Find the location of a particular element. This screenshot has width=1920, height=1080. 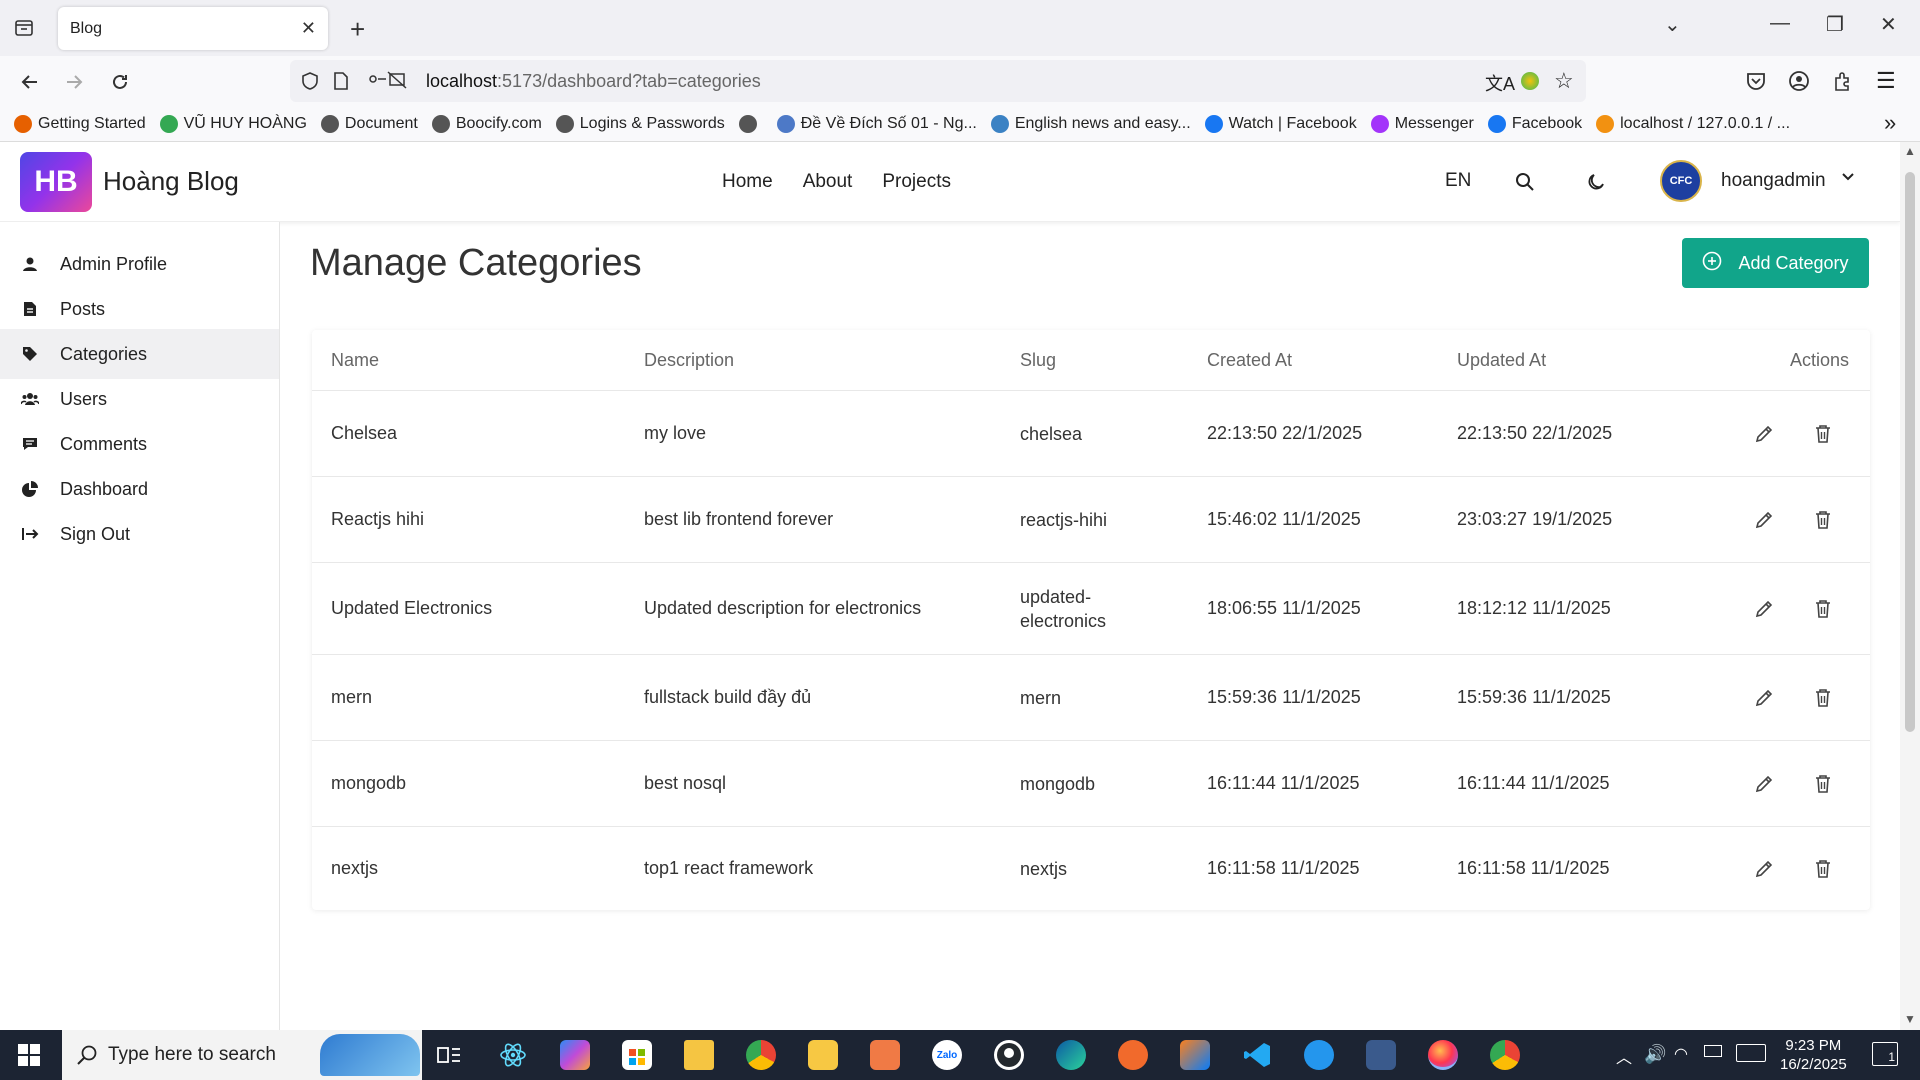

sidebar-item-comments: Comments is located at coordinates (139, 444).